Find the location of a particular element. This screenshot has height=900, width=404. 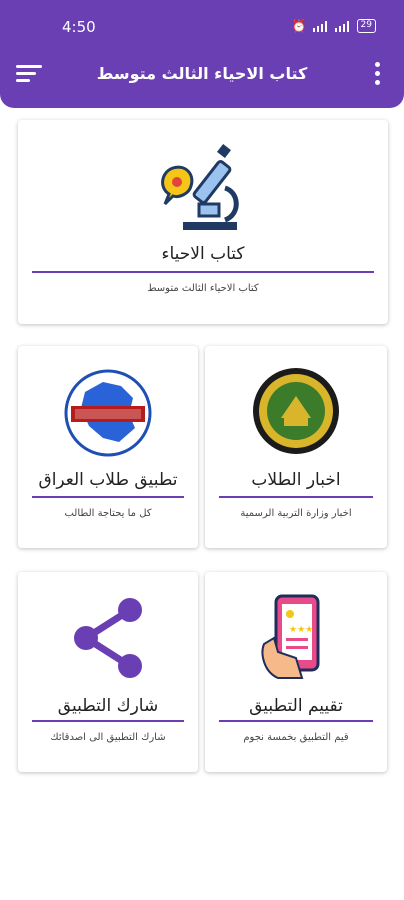

card-share-app: شارك التطبيق شارك التطبيق الى اصدقائك is located at coordinates (108, 672).